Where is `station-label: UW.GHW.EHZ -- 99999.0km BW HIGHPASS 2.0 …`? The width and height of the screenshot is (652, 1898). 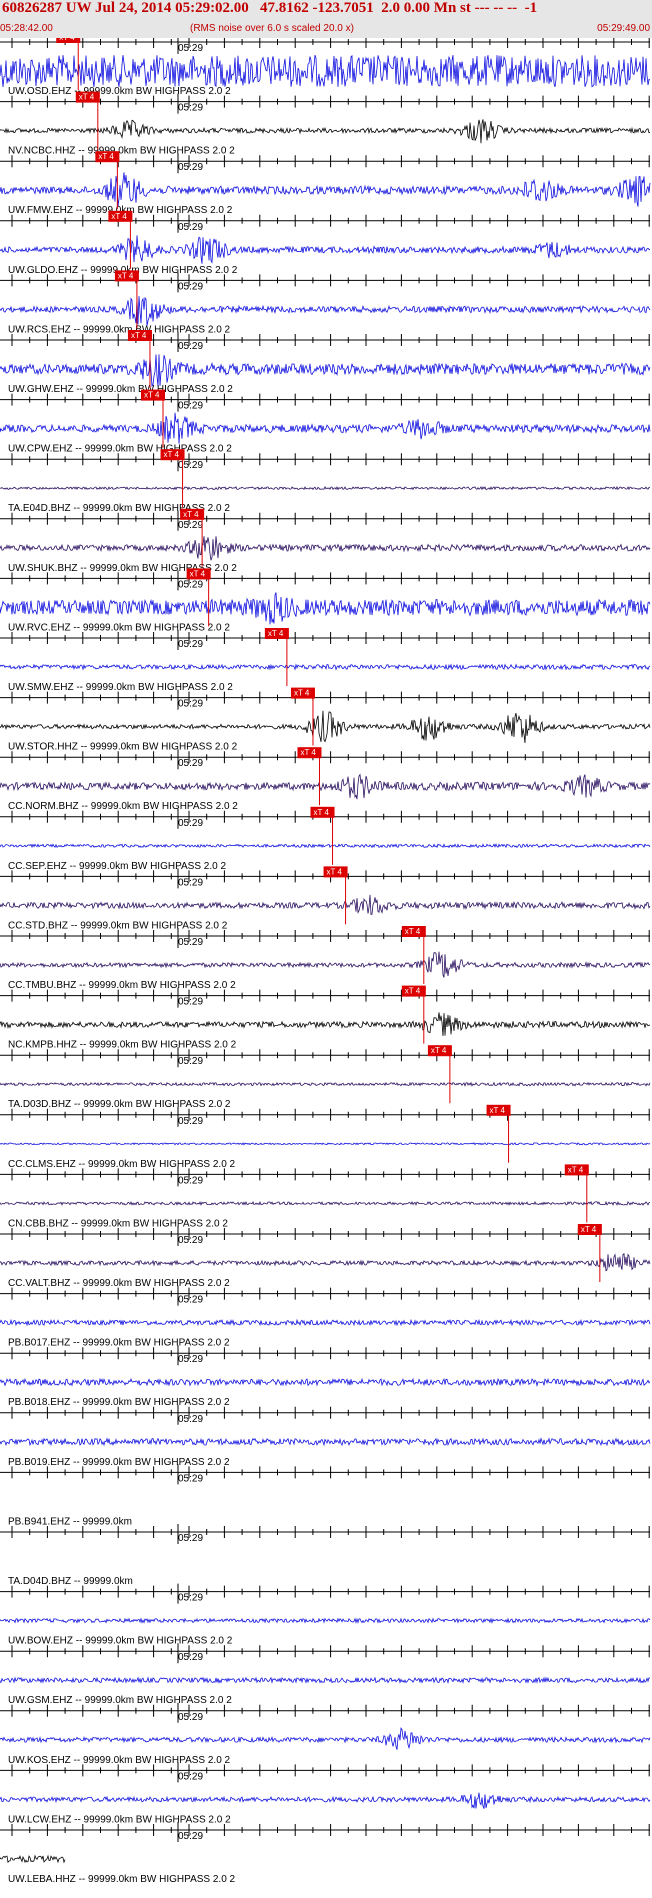 station-label: UW.GHW.EHZ -- 99999.0km BW HIGHPASS 2.0 … is located at coordinates (120, 389).